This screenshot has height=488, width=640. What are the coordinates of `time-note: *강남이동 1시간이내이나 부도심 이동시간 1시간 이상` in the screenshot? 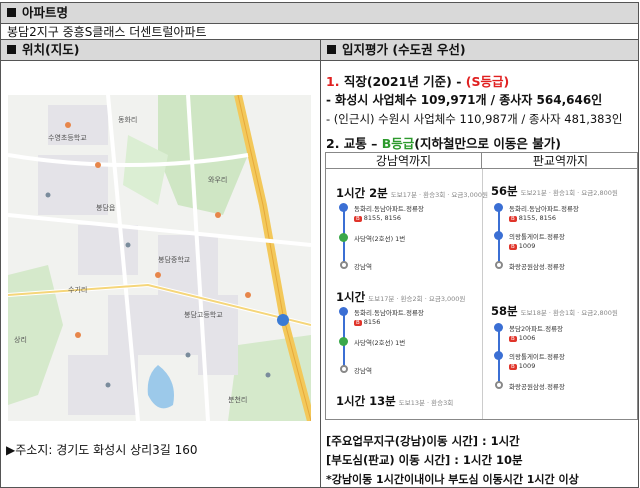 It's located at (452, 479).